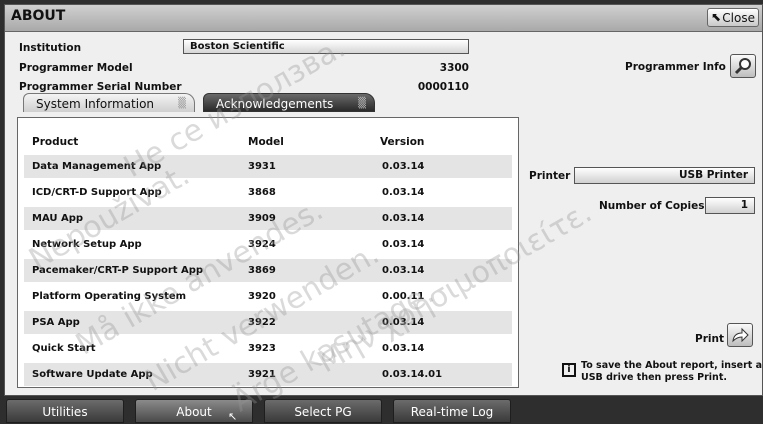  I want to click on table-row: Pacemaker/CRT-P Support App 3869 0.03.14, so click(268, 270).